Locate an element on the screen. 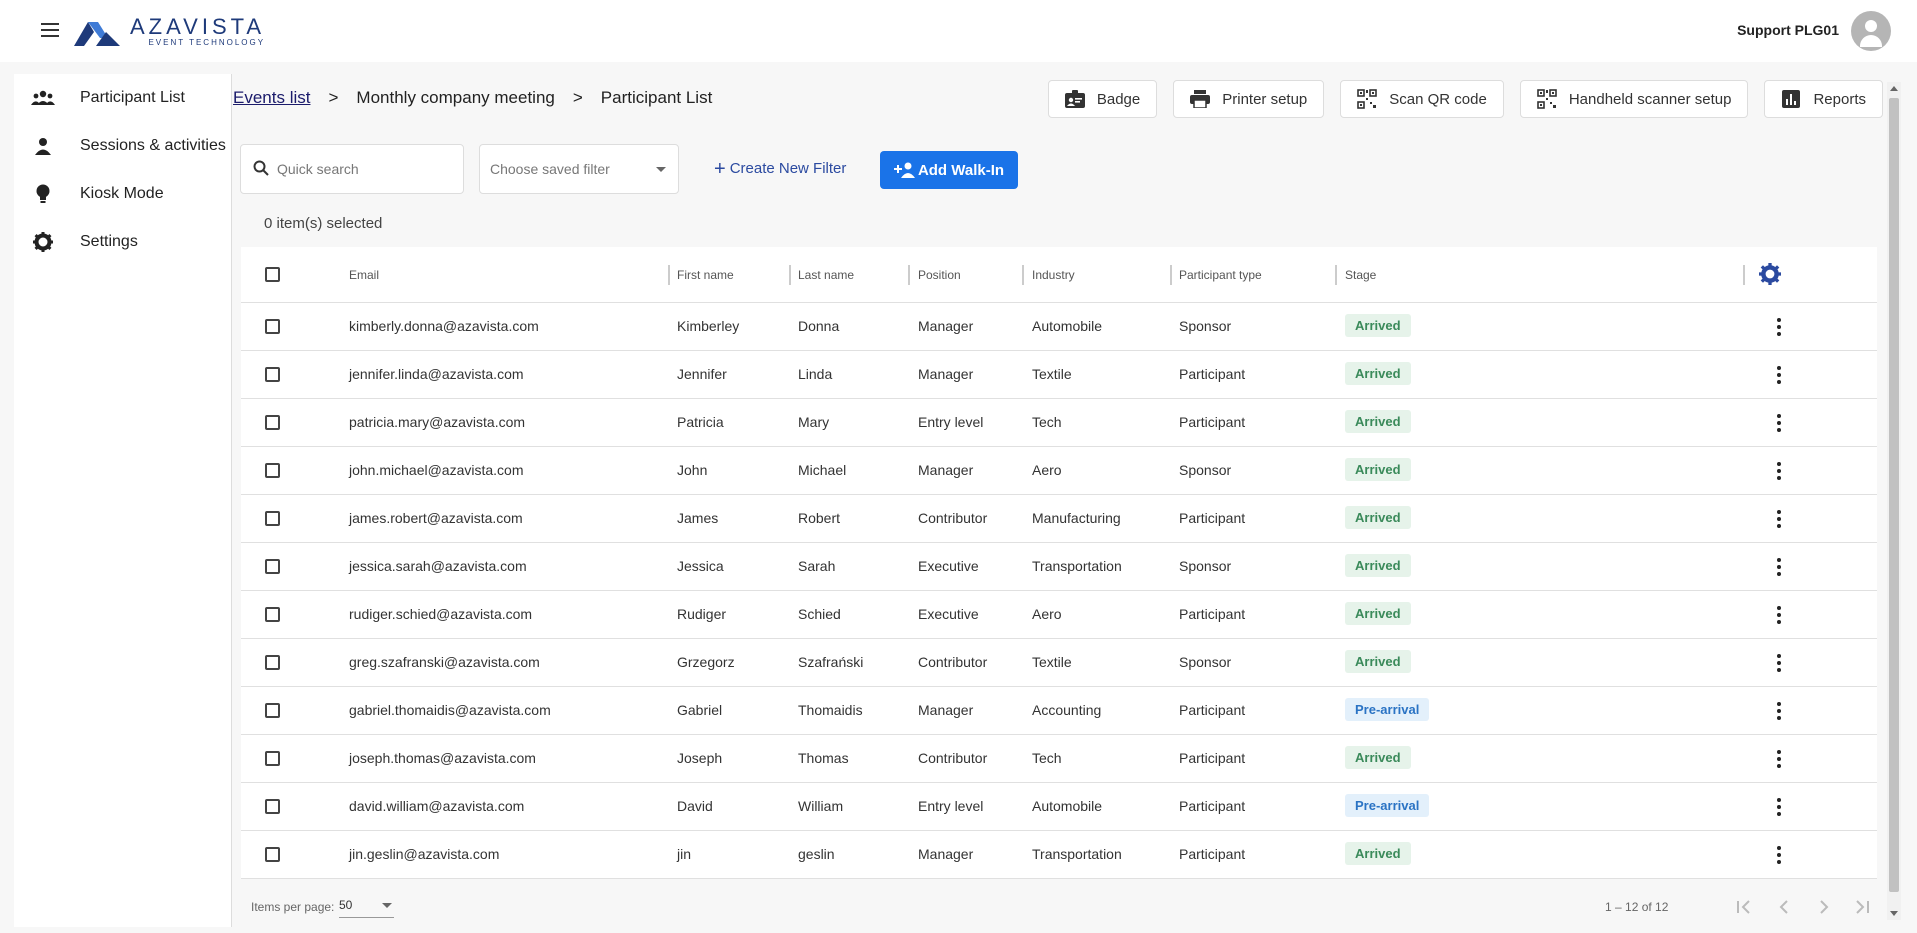 The image size is (1917, 933). badge-button: Badge is located at coordinates (1102, 99).